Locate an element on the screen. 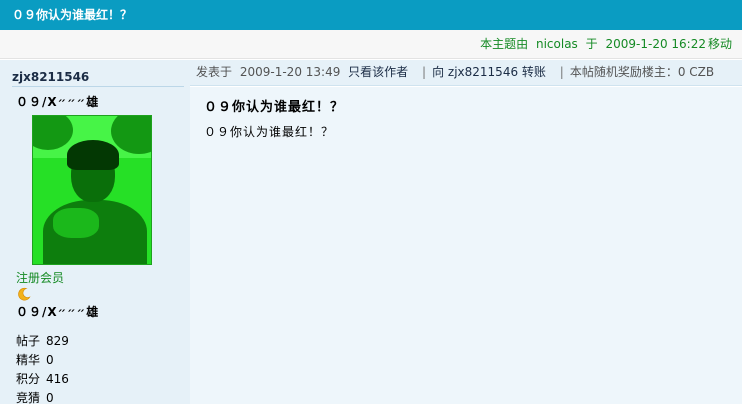 The image size is (742, 404). reward-text: 本帖随机奖励楼主：0 CZB is located at coordinates (642, 72).